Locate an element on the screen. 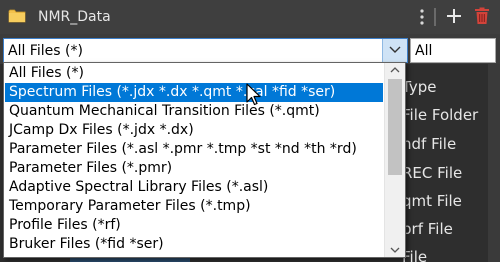 Image resolution: width=500 pixels, height=262 pixels. dropdown-scrollbar is located at coordinates (394, 160).